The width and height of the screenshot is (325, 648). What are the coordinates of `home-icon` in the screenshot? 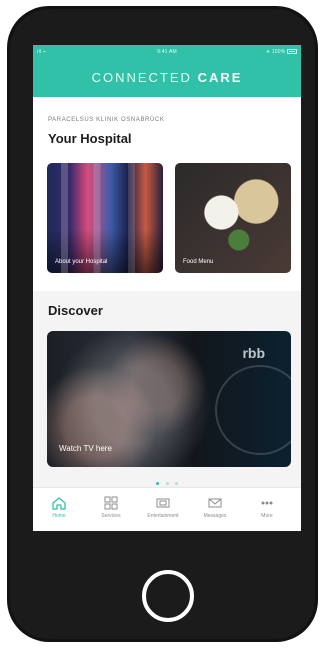 It's located at (59, 503).